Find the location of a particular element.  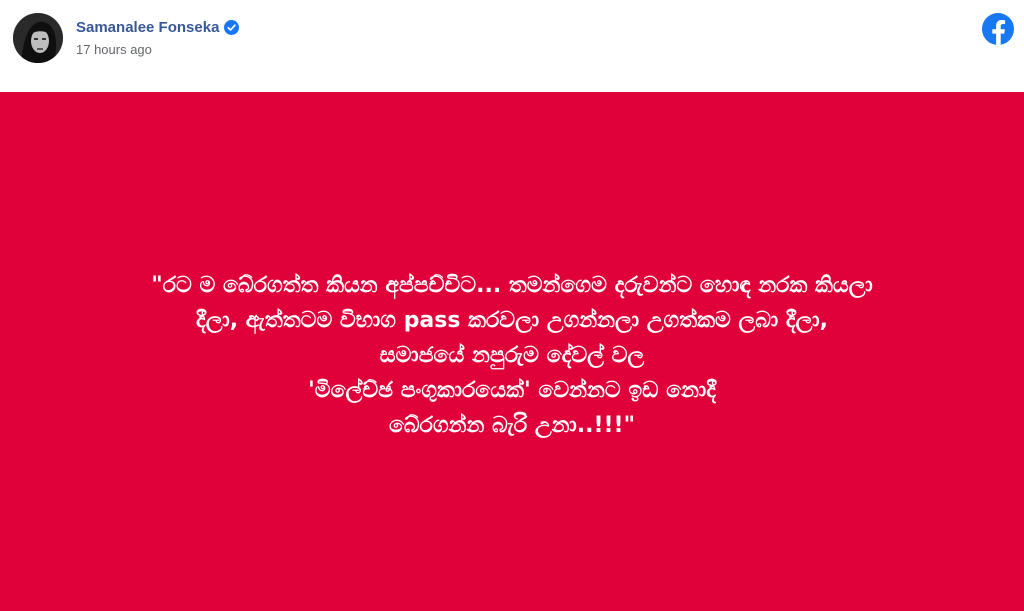

avatar is located at coordinates (38, 38).